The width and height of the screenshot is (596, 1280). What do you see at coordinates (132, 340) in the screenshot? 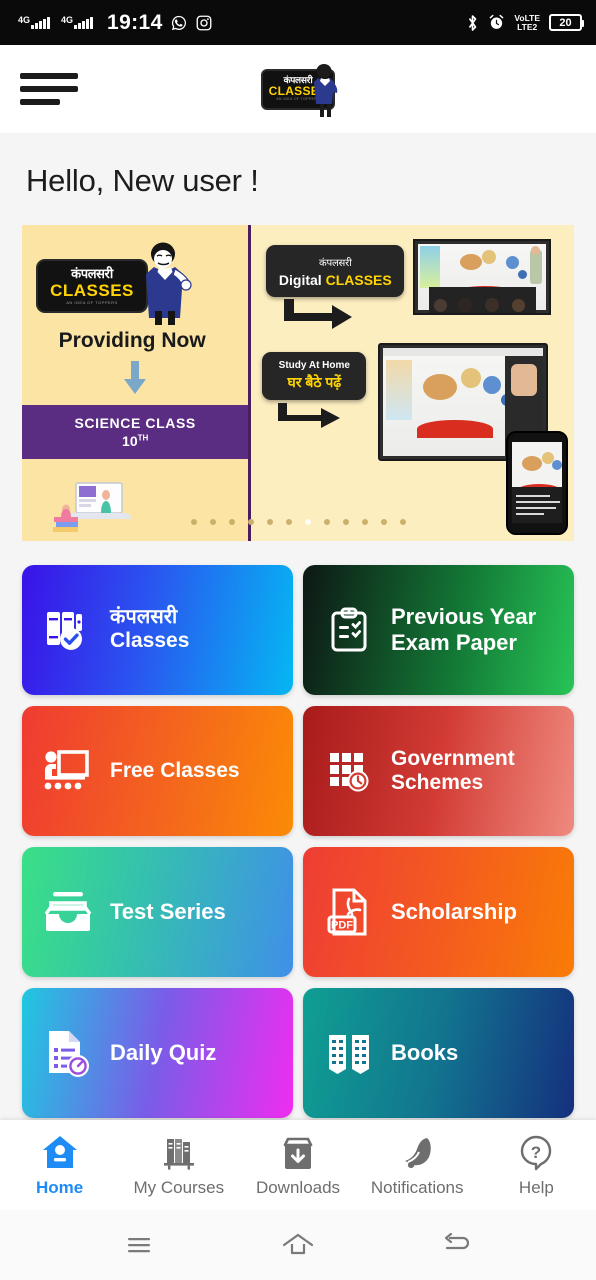
I see `banner-headline: Providing Now` at bounding box center [132, 340].